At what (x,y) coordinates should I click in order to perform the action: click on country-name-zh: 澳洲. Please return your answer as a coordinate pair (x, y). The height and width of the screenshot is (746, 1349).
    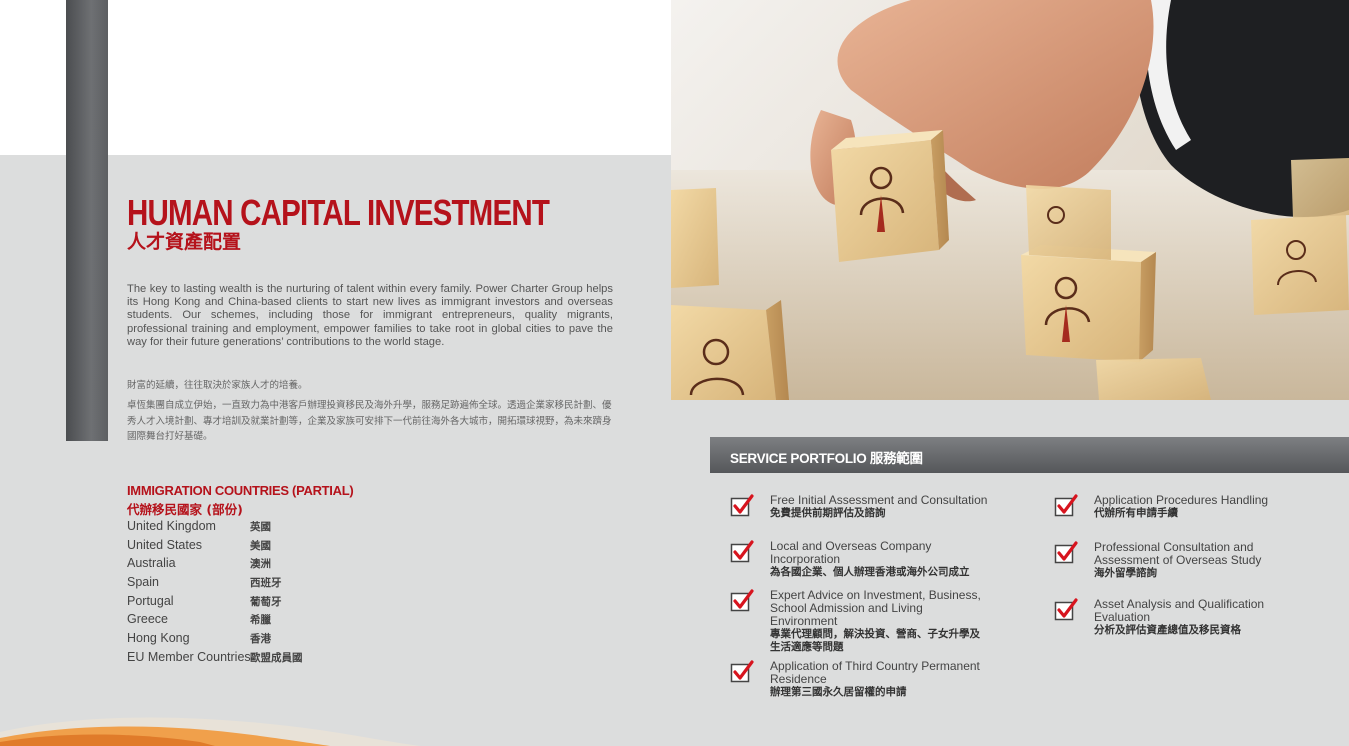
    Looking at the image, I should click on (260, 564).